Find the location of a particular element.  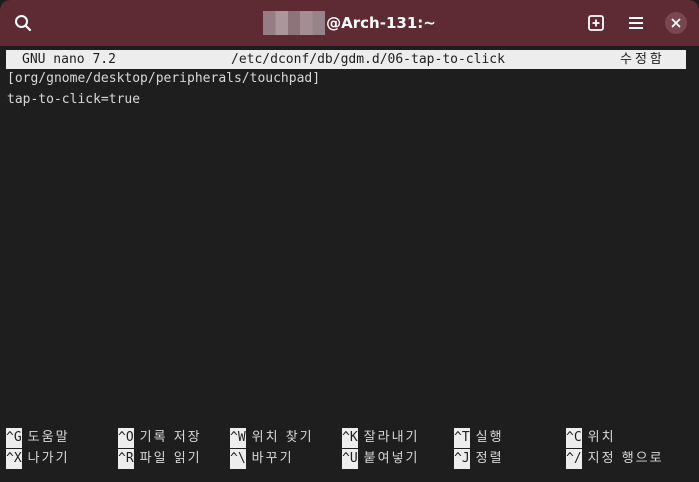

new-tab-button is located at coordinates (596, 23).